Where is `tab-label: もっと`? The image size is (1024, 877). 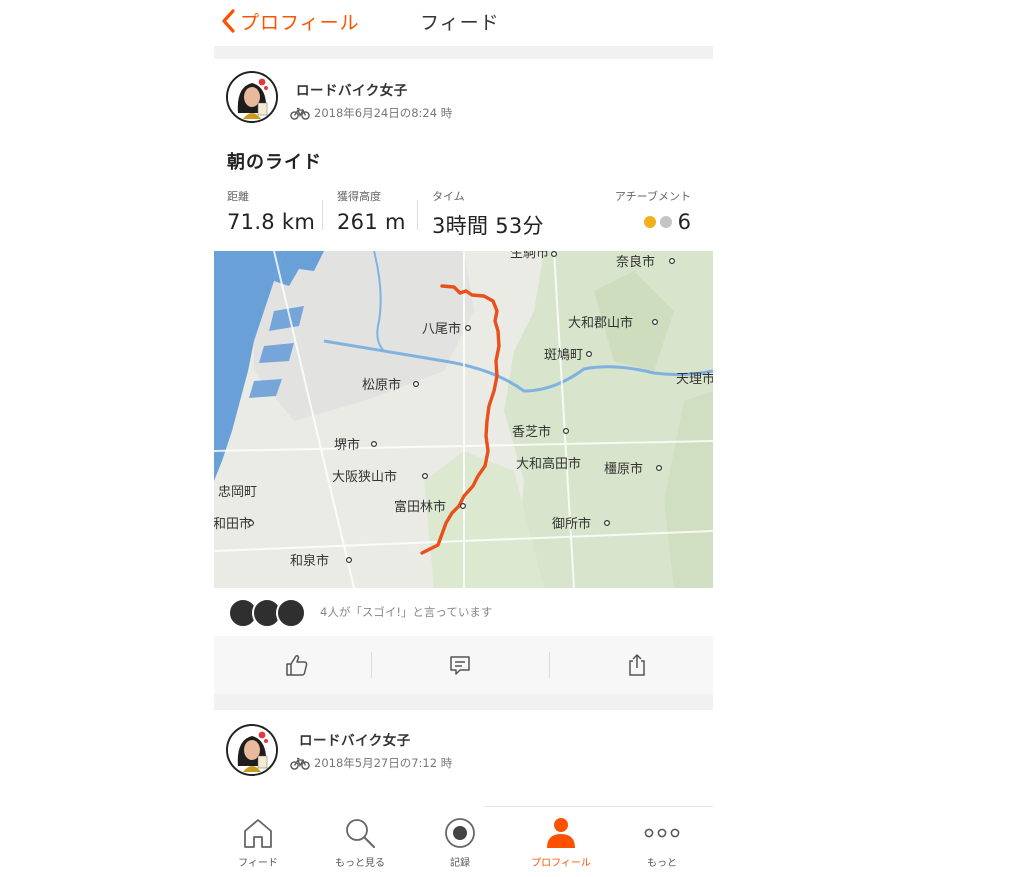 tab-label: もっと is located at coordinates (662, 863).